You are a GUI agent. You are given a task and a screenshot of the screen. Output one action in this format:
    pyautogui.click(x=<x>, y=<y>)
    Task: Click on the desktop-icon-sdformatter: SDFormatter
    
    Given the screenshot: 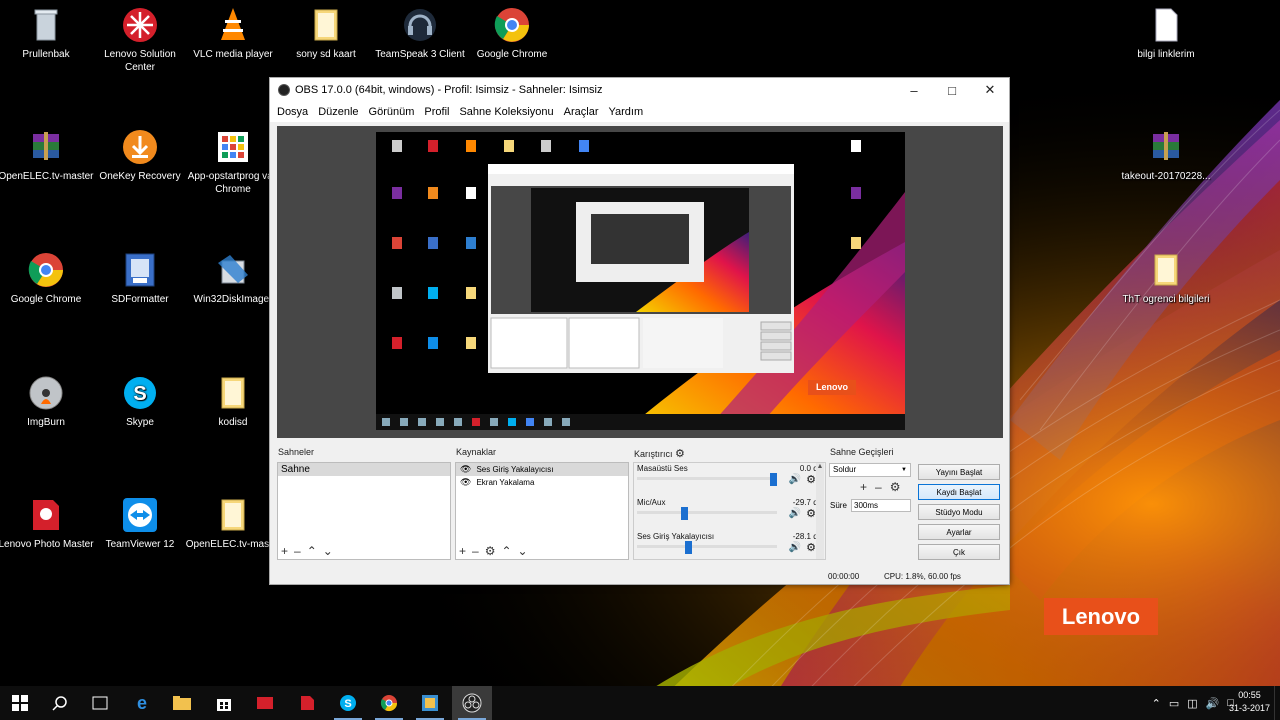 What is the action you would take?
    pyautogui.click(x=140, y=278)
    